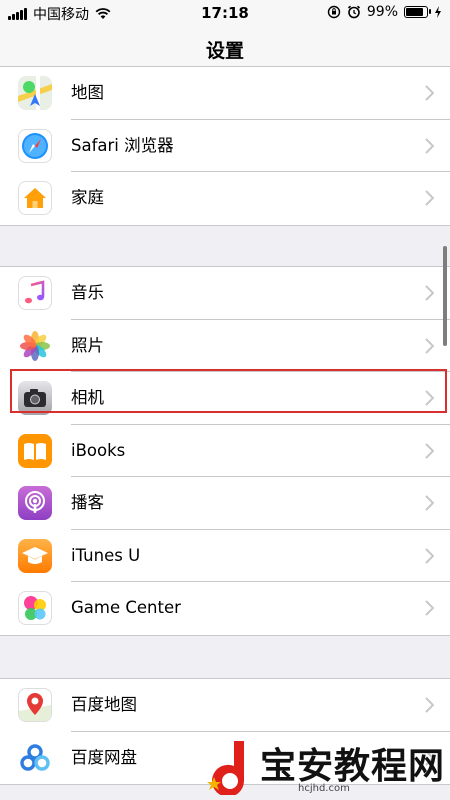 The height and width of the screenshot is (800, 450). Describe the element at coordinates (35, 198) in the screenshot. I see `home-icon` at that location.